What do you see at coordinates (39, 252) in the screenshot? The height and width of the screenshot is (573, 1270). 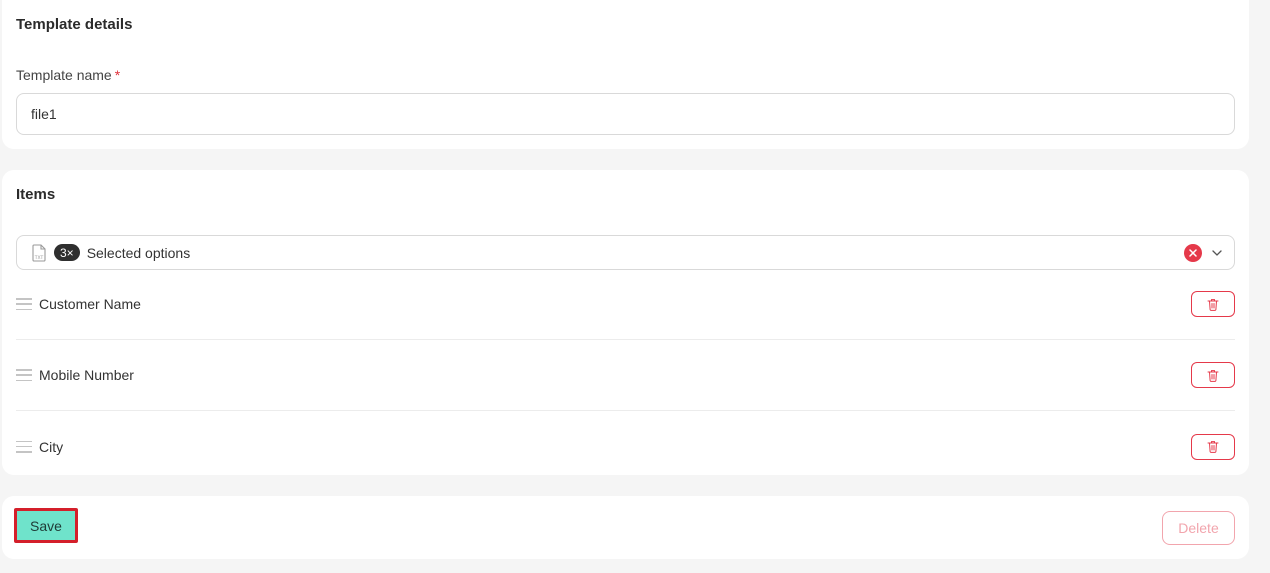 I see `txt-file-icon: TXT` at bounding box center [39, 252].